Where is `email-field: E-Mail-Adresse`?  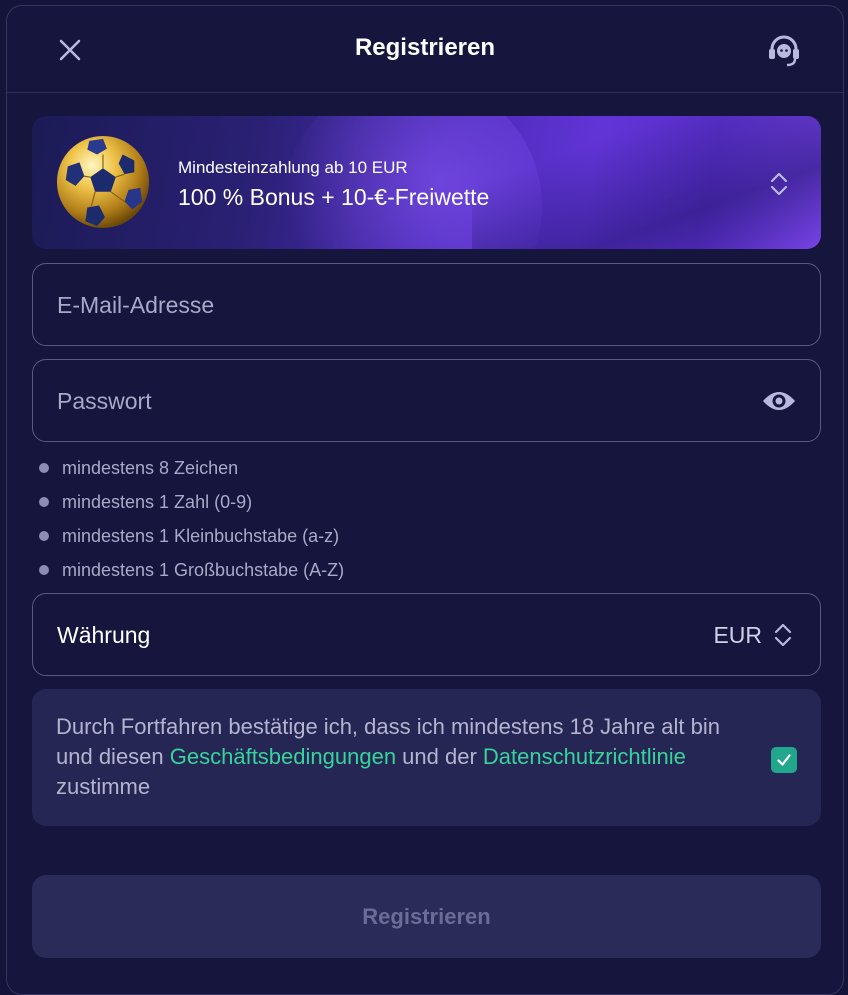
email-field: E-Mail-Adresse is located at coordinates (426, 304).